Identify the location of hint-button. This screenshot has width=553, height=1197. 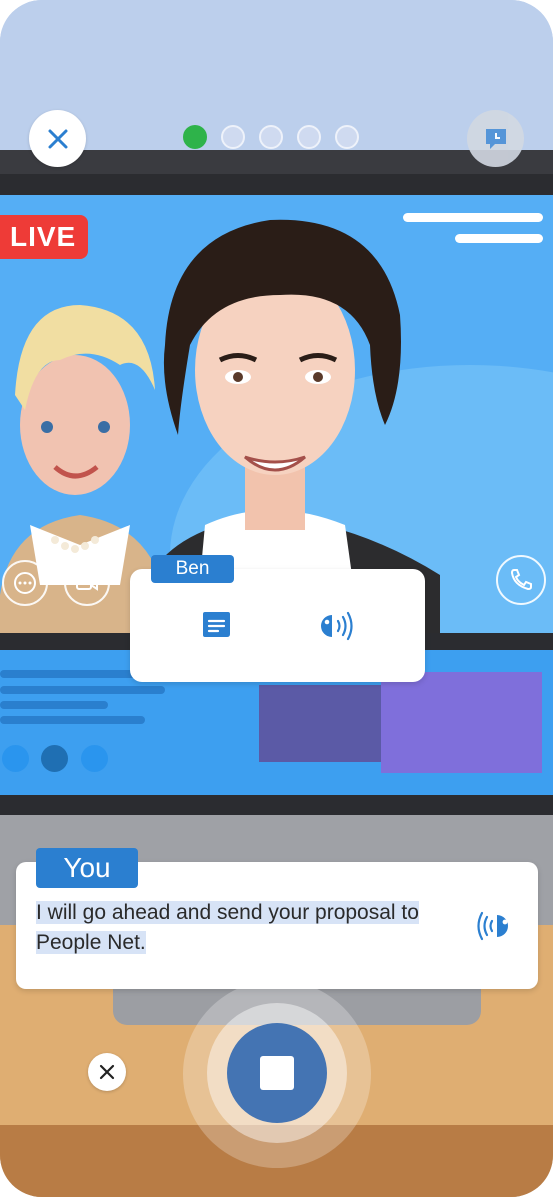
(495, 138).